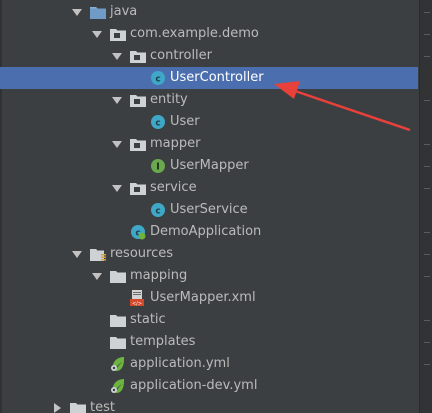  Describe the element at coordinates (425, 206) in the screenshot. I see `editor-gutter` at that location.